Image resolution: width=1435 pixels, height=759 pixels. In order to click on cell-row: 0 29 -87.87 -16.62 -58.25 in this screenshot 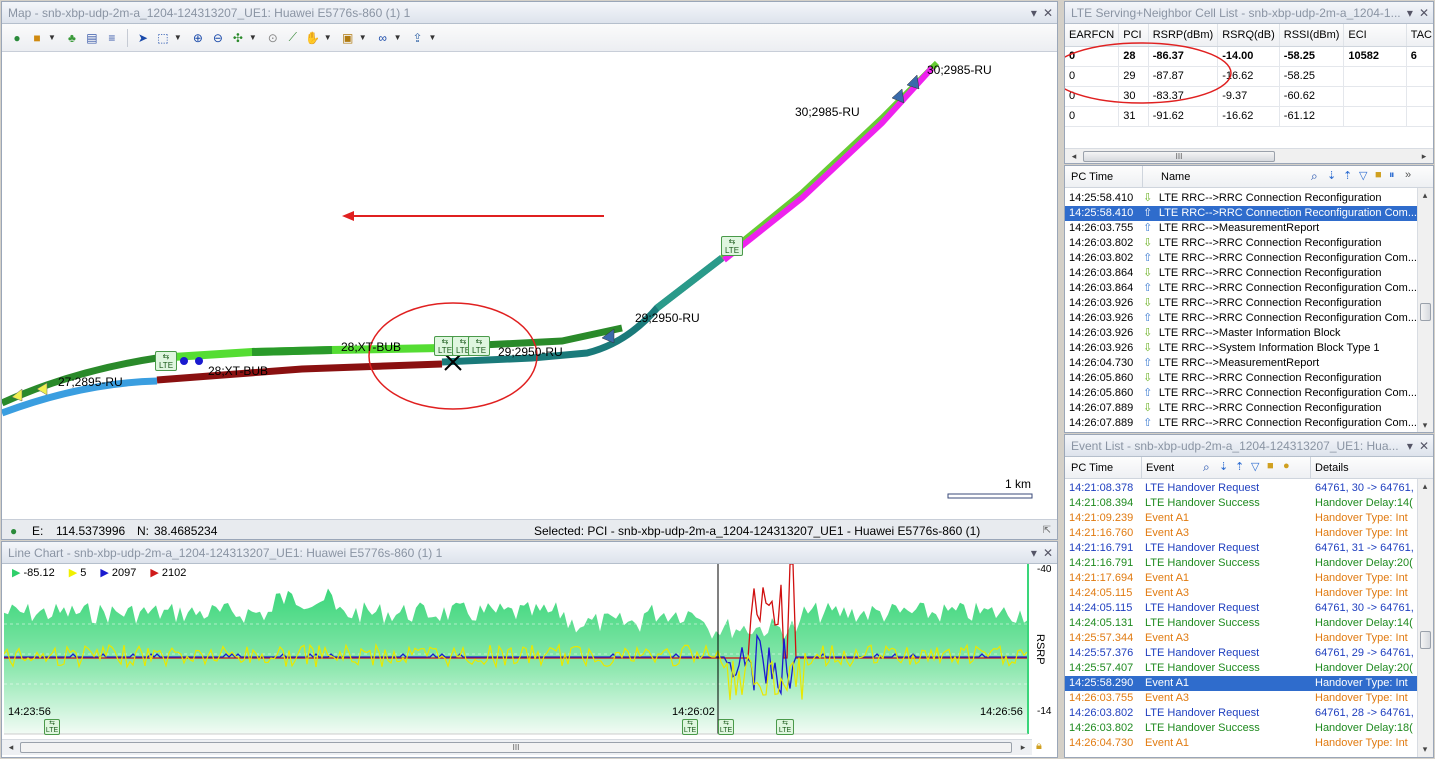, I will do `click(1249, 76)`.